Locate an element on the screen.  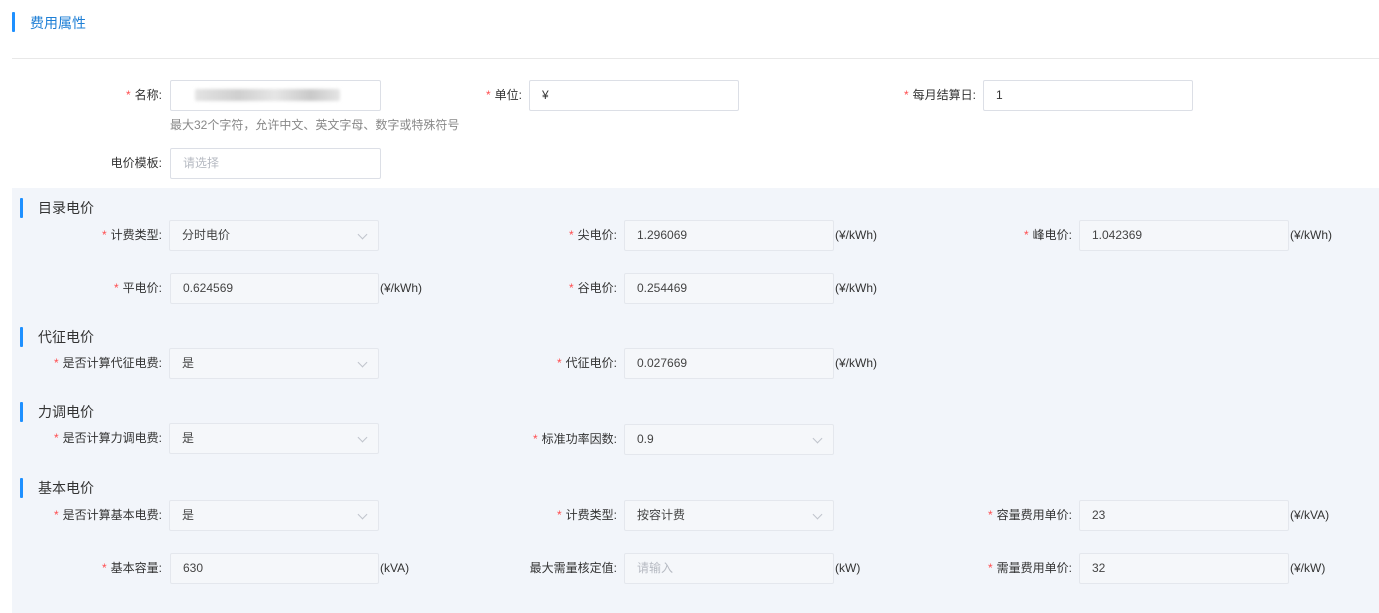
name-label: * 名称: is located at coordinates (143, 95).